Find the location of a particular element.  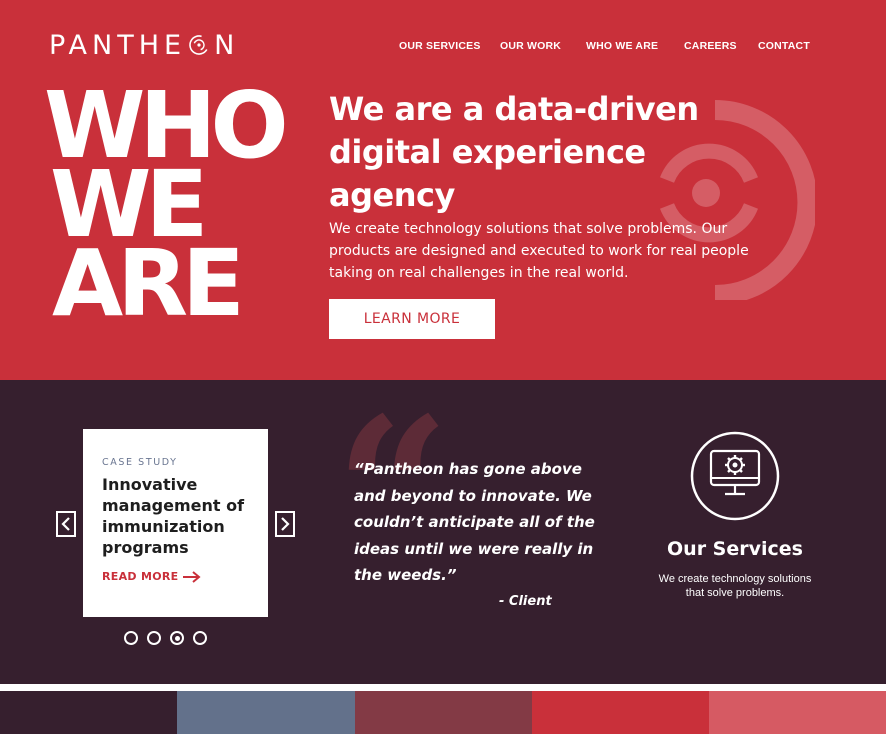

chevron-right-icon is located at coordinates (285, 524).